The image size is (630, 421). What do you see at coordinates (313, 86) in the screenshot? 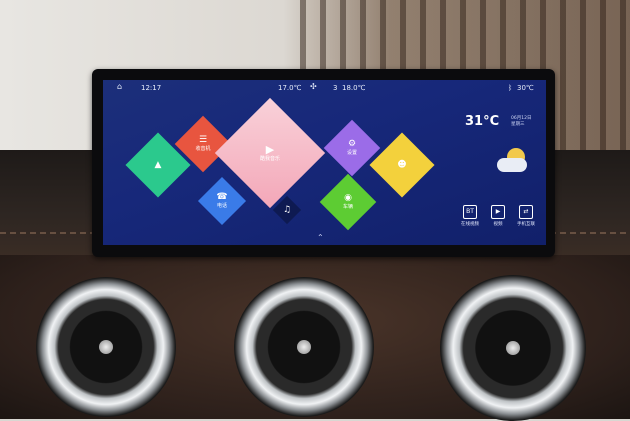
I see `fan-icon: ✣` at bounding box center [313, 86].